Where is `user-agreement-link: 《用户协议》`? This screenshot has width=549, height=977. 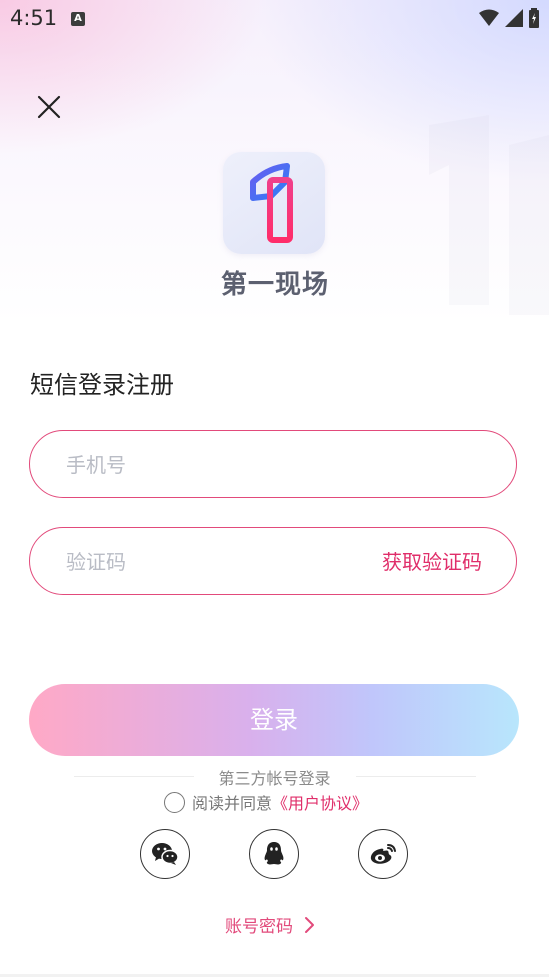 user-agreement-link: 《用户协议》 is located at coordinates (320, 802).